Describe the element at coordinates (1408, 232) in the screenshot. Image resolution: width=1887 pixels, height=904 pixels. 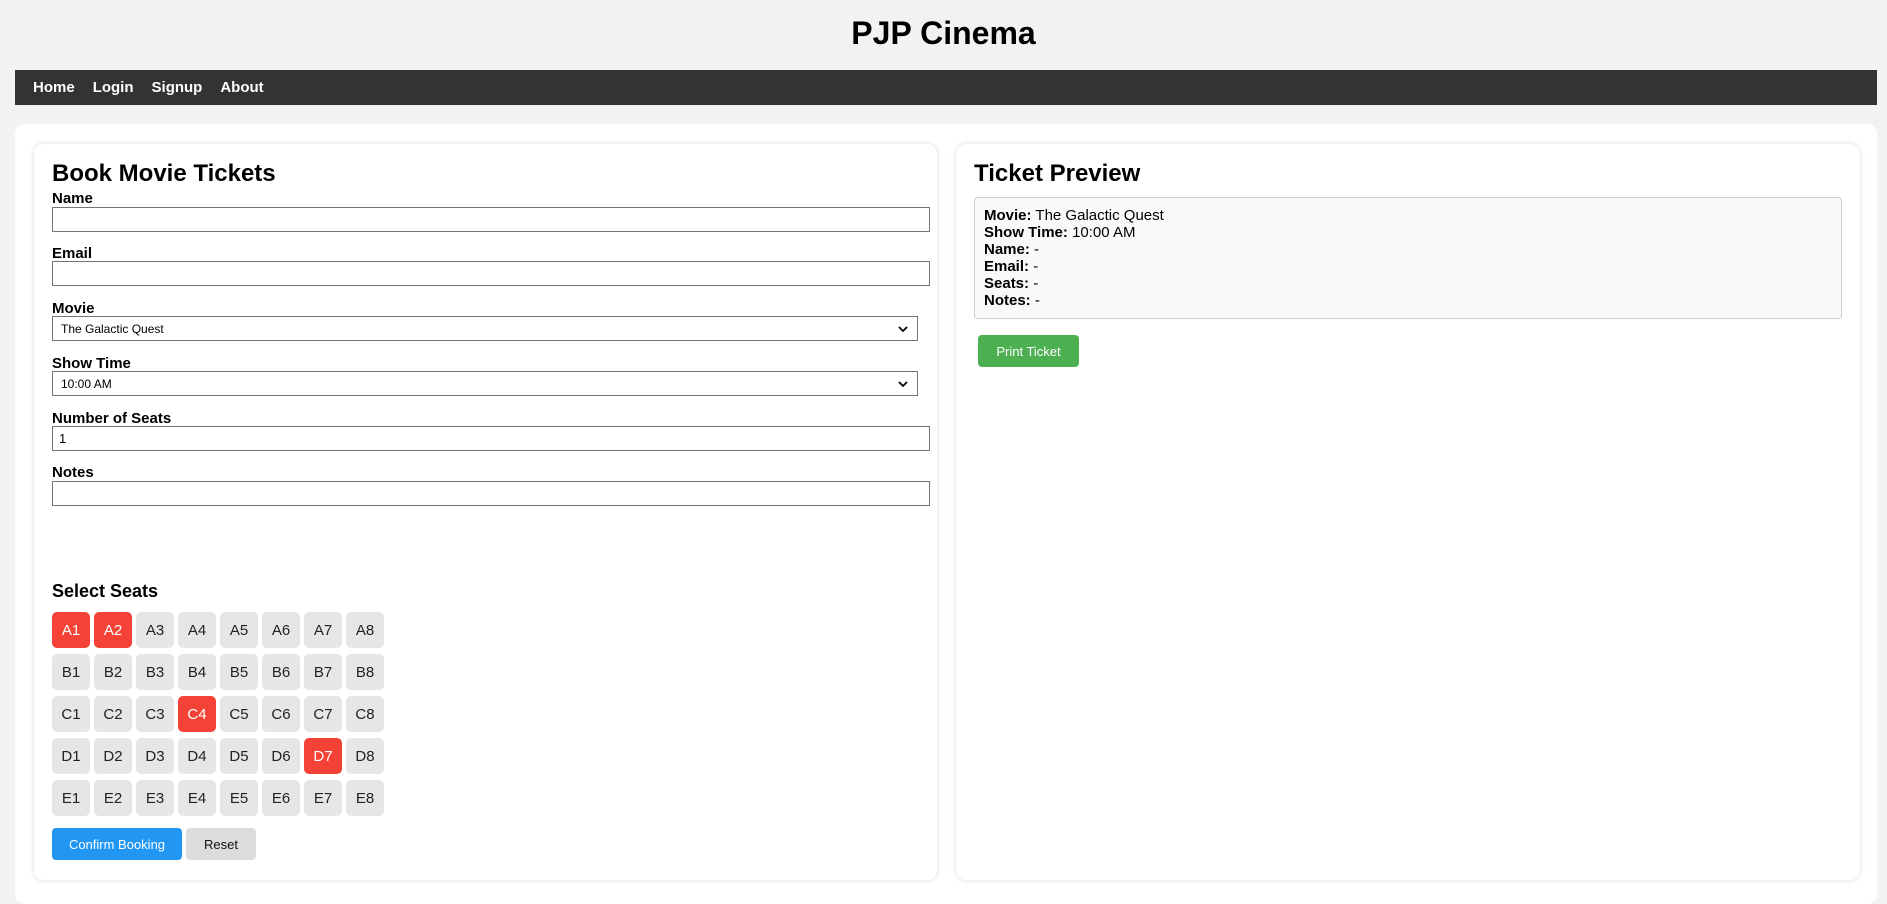
I see `preview-showtime: Show Time: 10:00 AM` at that location.